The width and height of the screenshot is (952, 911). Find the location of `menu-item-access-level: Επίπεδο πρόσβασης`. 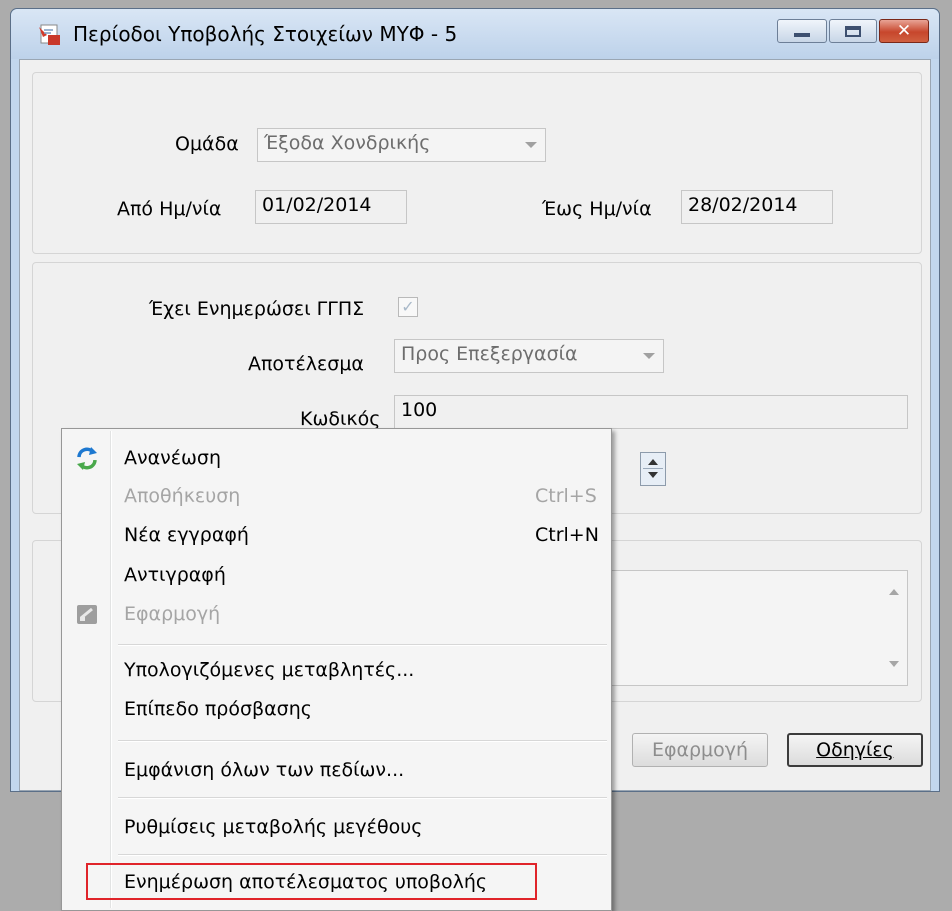

menu-item-access-level: Επίπεδο πρόσβασης is located at coordinates (336, 709).